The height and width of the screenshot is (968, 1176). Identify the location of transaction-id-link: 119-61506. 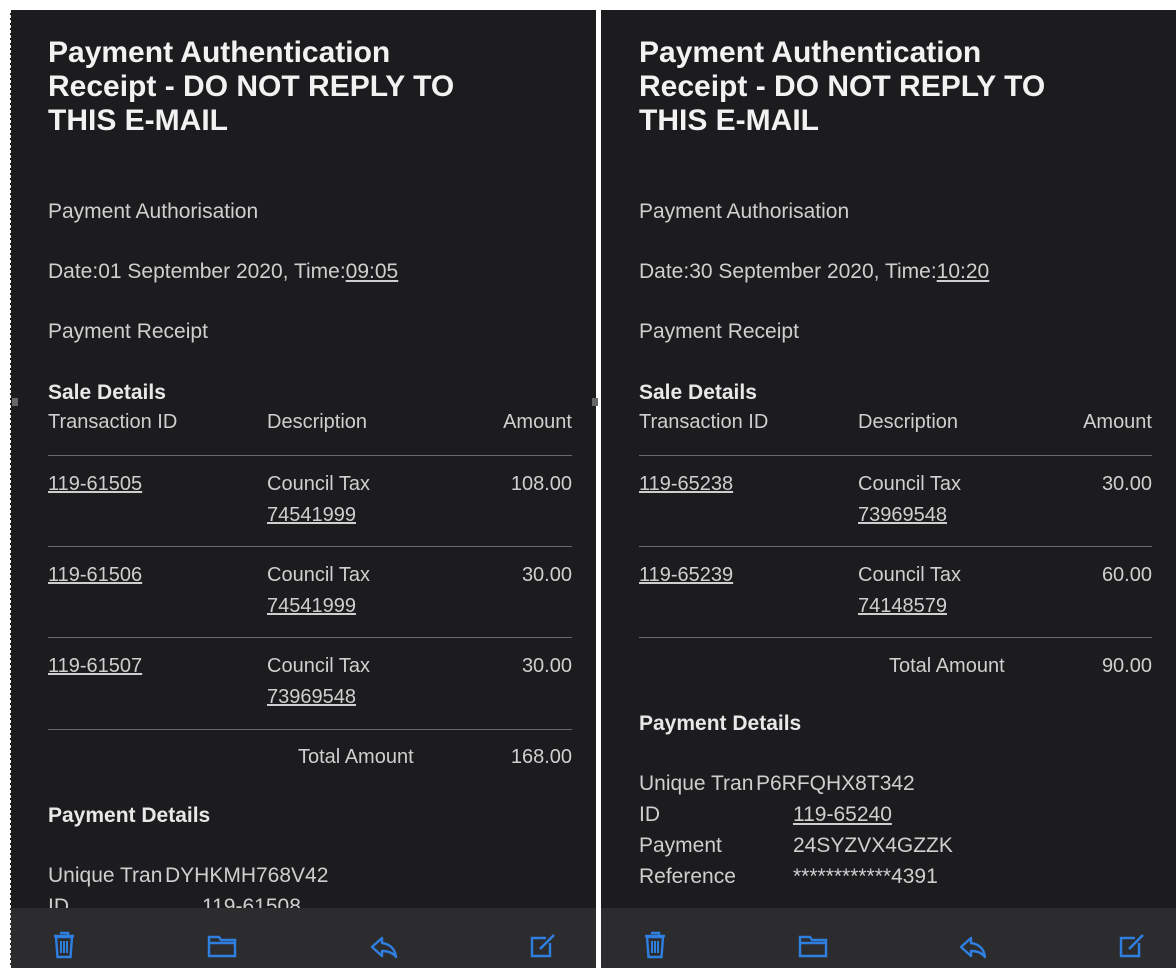
(95, 575).